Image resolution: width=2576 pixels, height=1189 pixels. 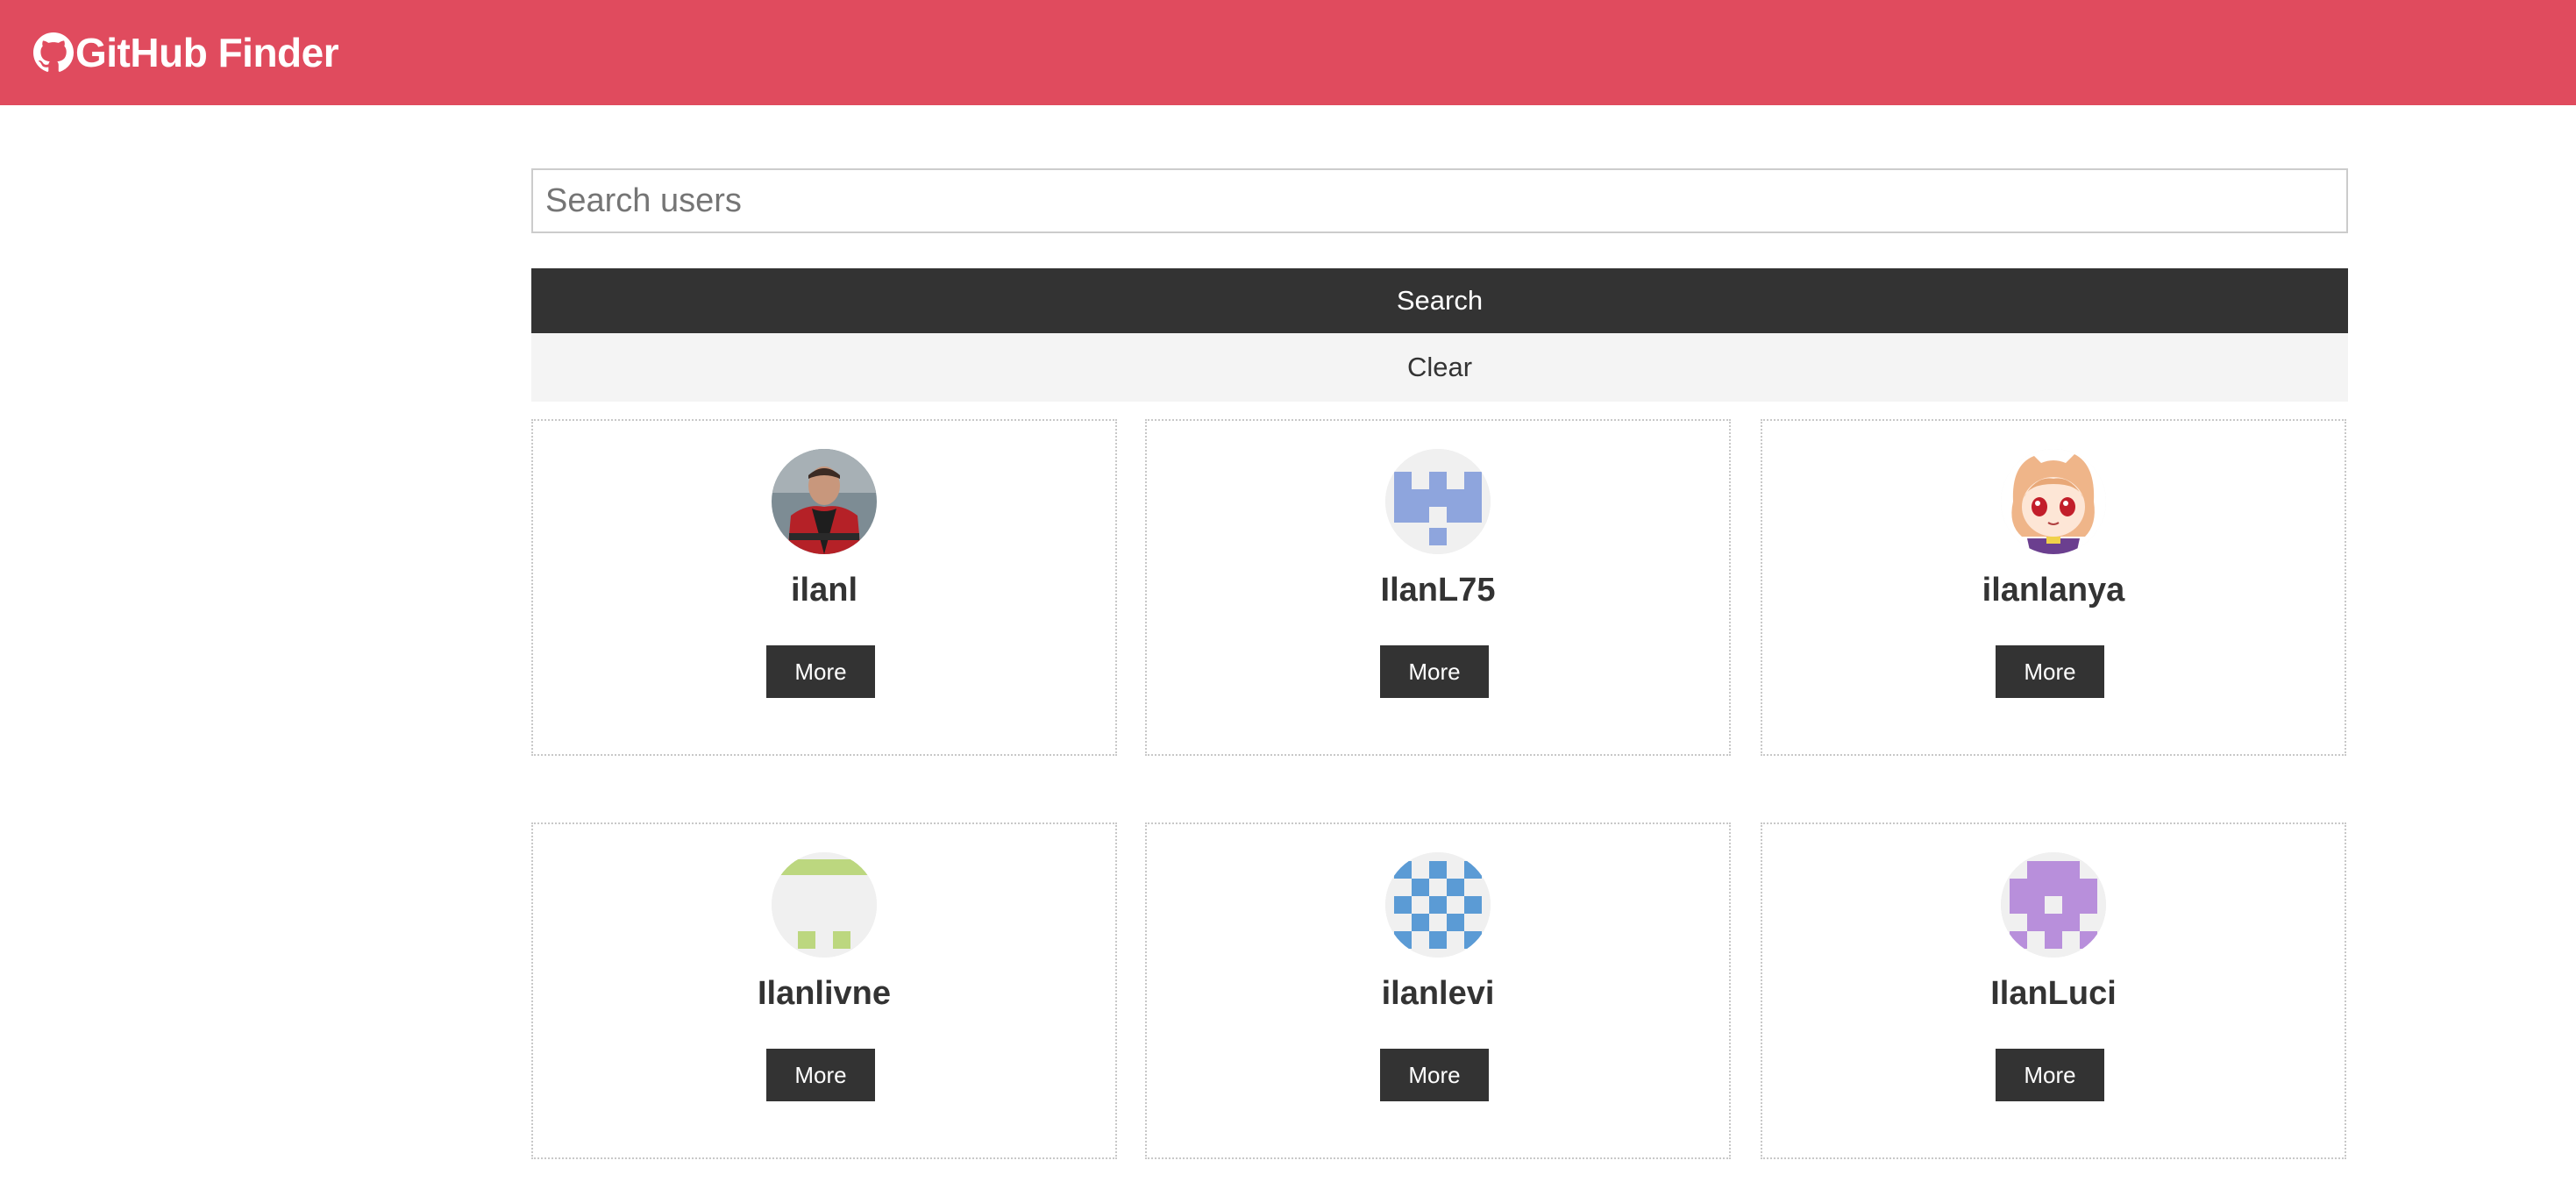 I want to click on brand-link: GitHub Finder, so click(x=186, y=52).